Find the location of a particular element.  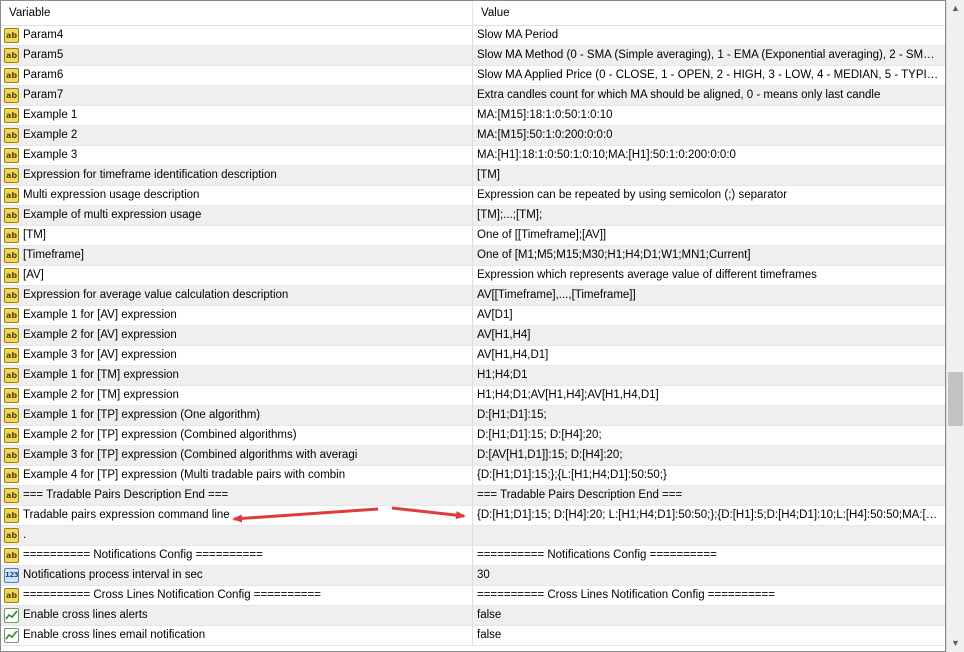

value-cell: 30 is located at coordinates (709, 575).